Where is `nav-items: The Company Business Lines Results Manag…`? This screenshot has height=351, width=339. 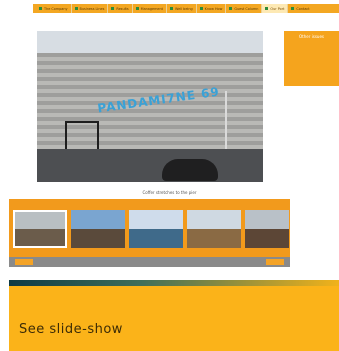 nav-items: The Company Business Lines Results Manag… is located at coordinates (174, 8).